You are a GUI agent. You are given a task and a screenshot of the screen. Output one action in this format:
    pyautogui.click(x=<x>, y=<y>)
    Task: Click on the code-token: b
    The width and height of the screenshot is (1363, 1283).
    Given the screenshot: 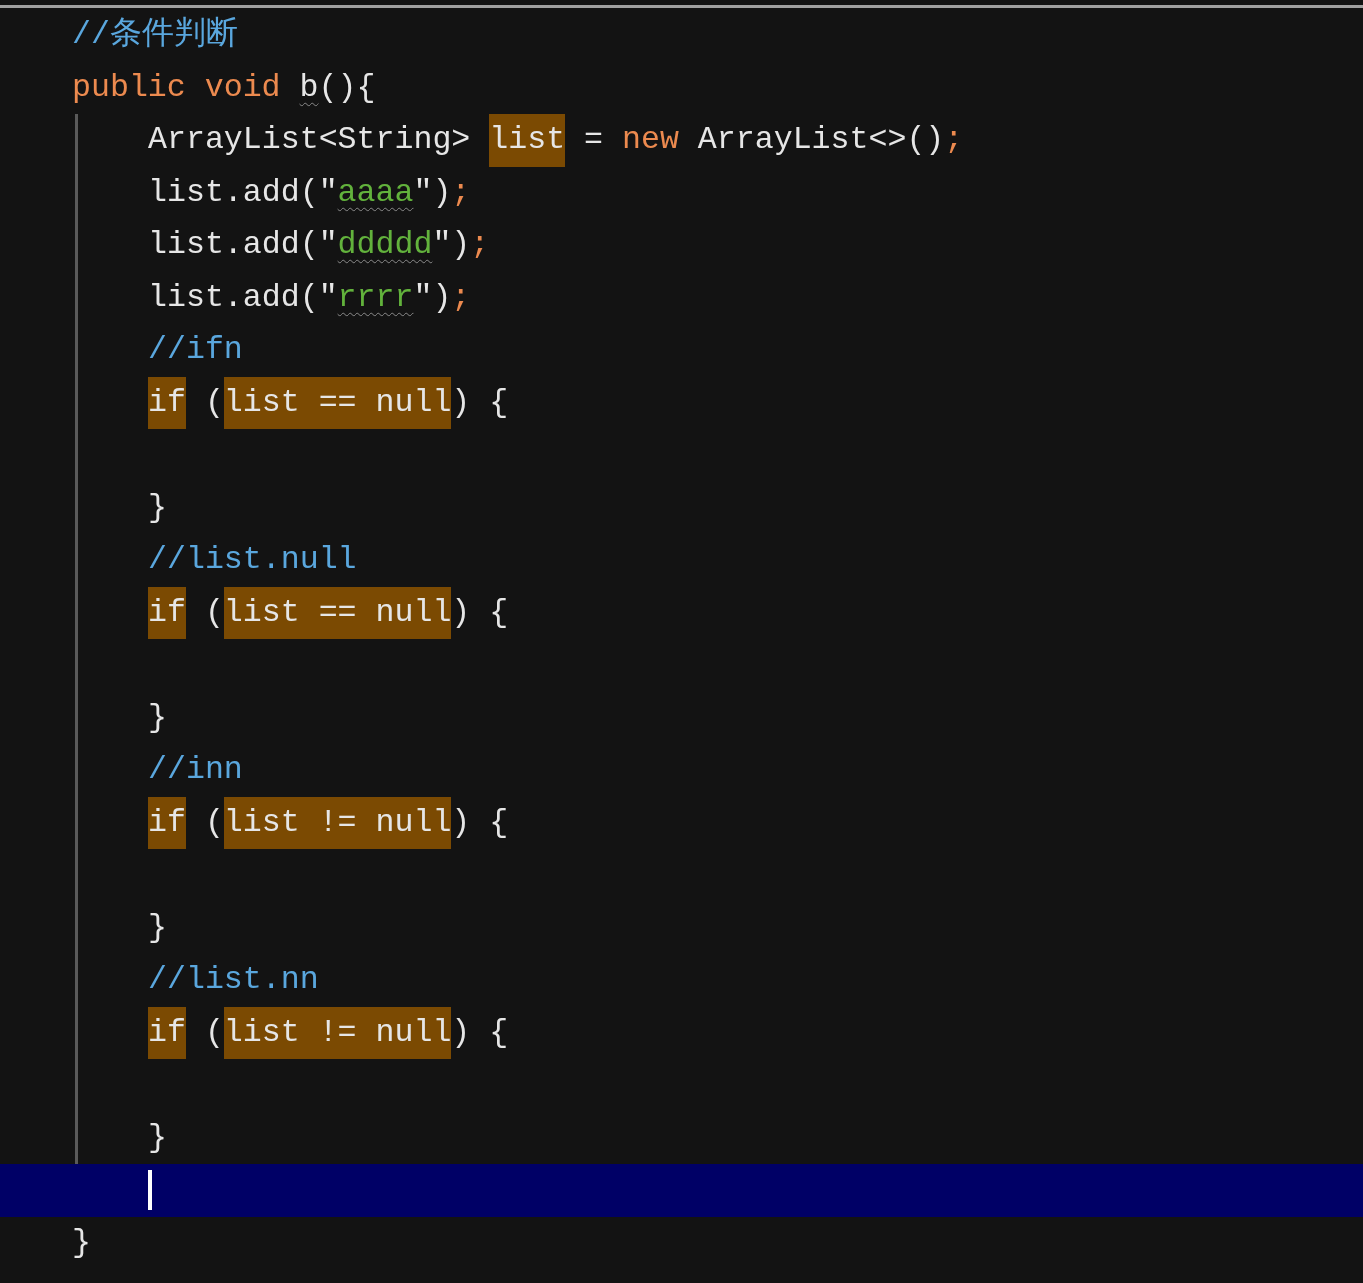 What is the action you would take?
    pyautogui.click(x=309, y=87)
    